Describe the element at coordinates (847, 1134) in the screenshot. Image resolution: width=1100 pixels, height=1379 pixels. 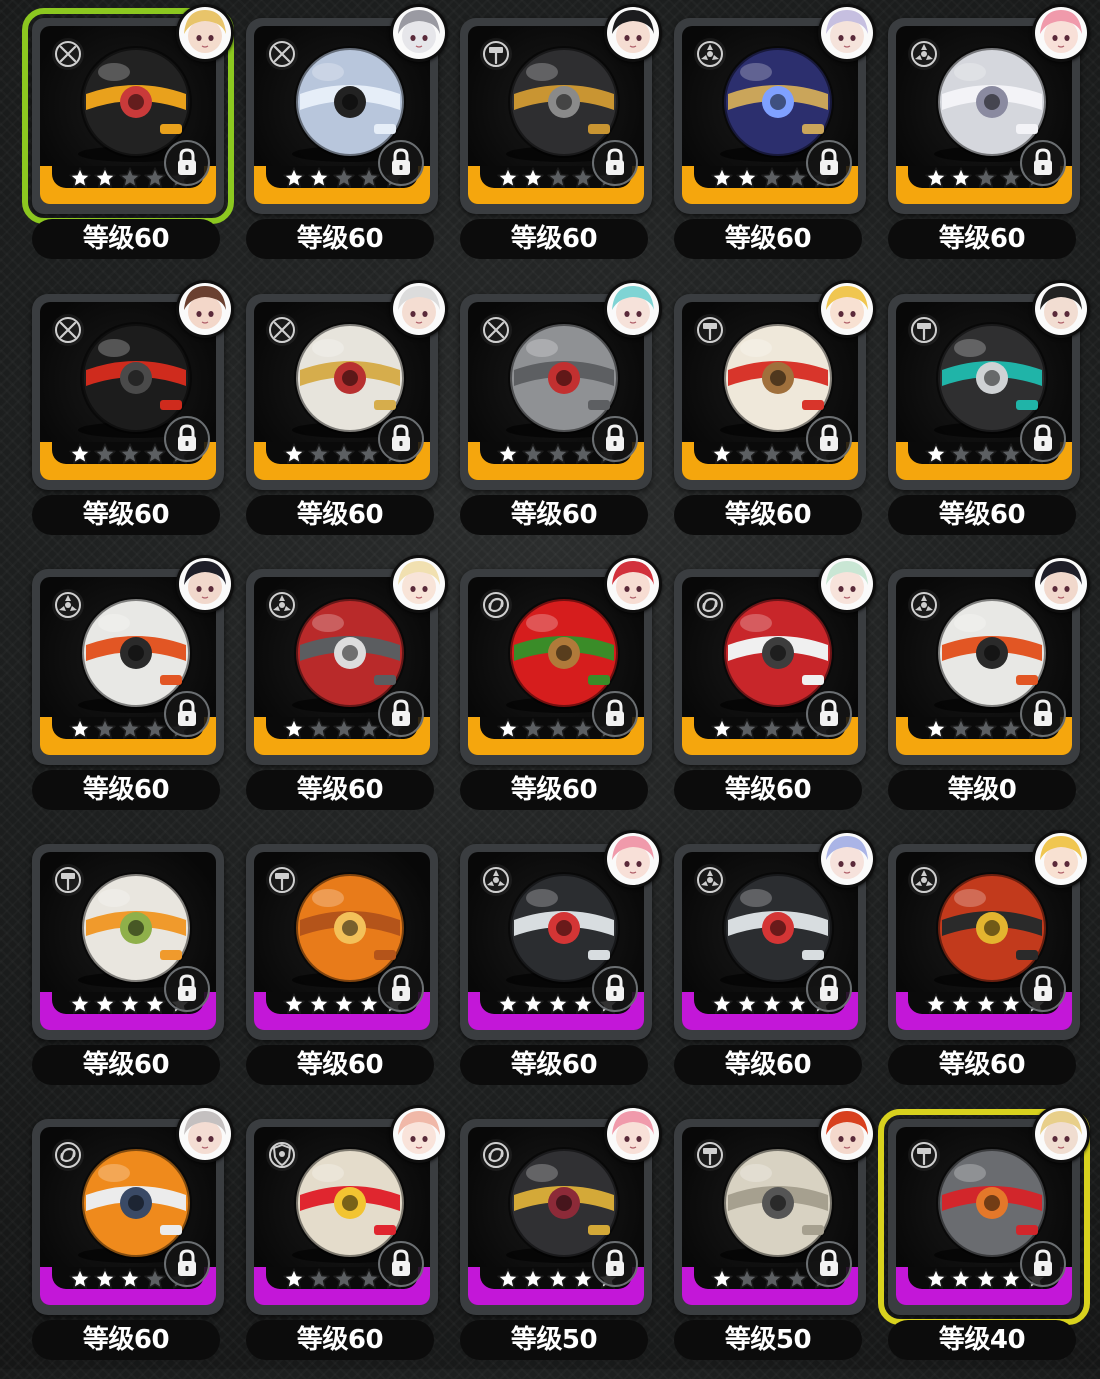
I see `red-hair-glasses-portrait` at that location.